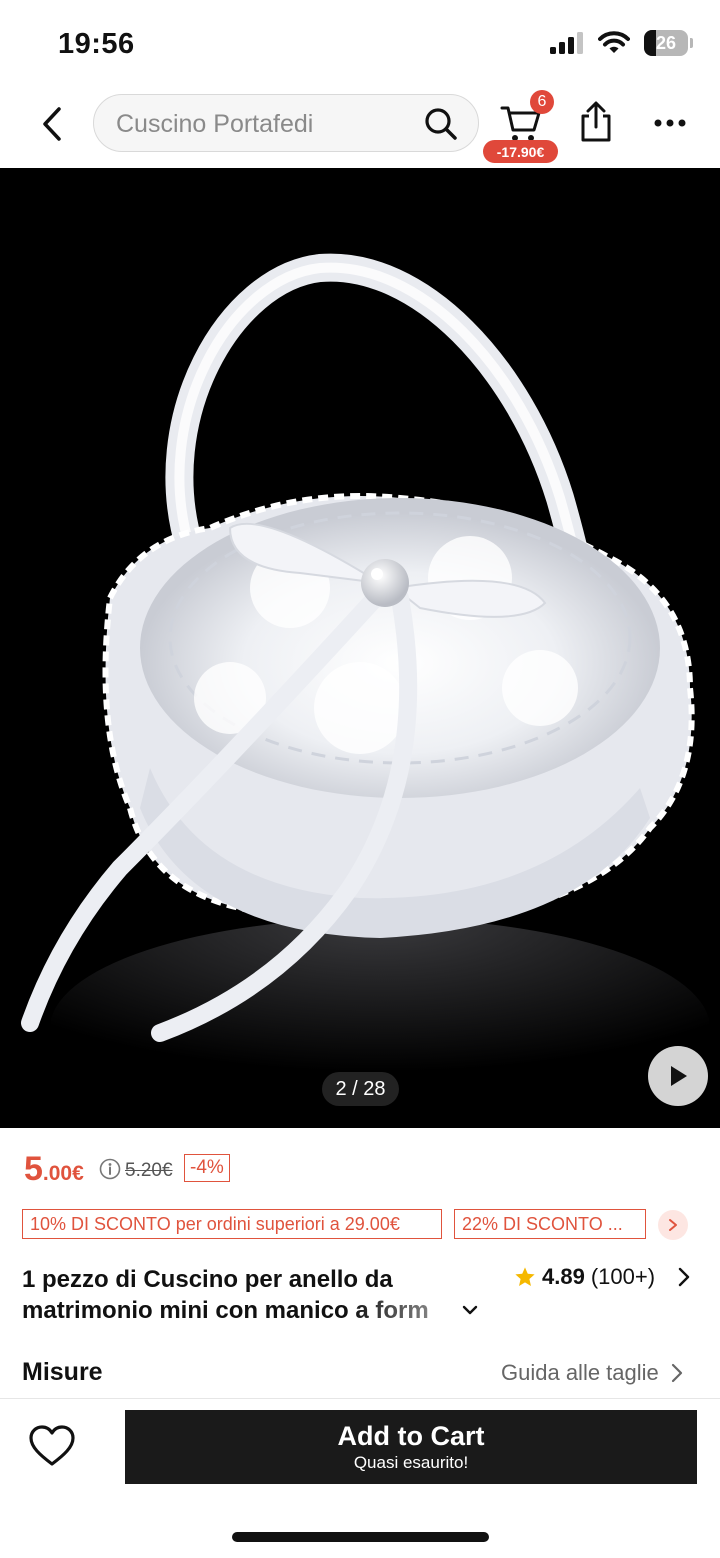 The width and height of the screenshot is (720, 1558). I want to click on rating-summary: 4.89 (100+), so click(584, 1277).